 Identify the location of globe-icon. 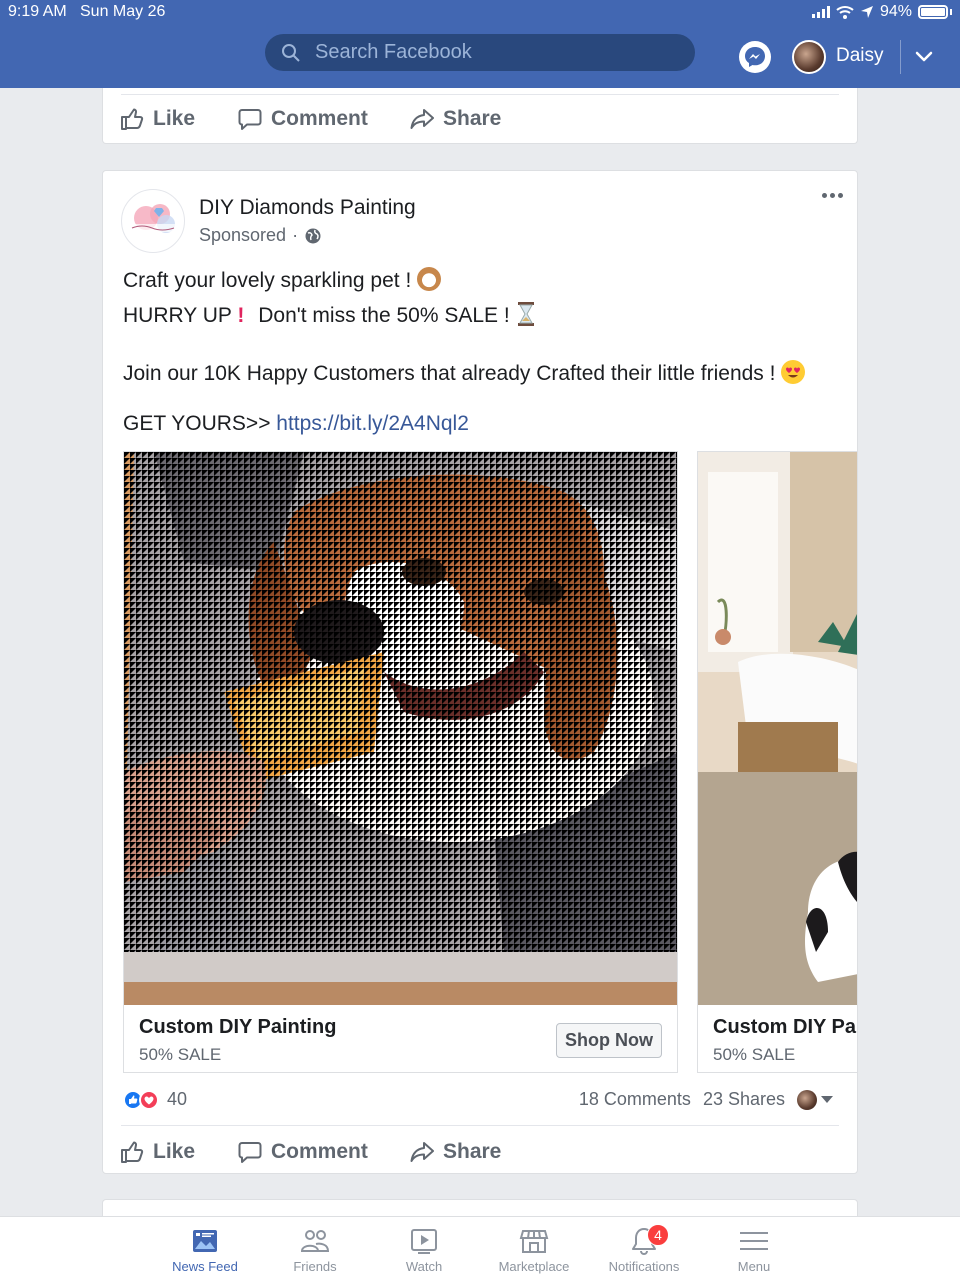
(313, 235).